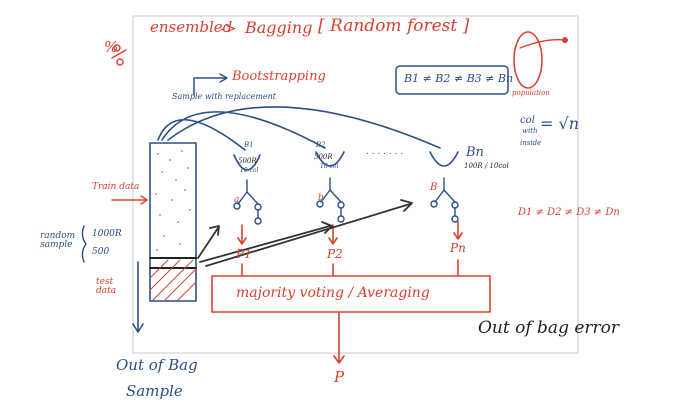 This screenshot has width=691, height=416. I want to click on sampling-arcs, so click(299, 128).